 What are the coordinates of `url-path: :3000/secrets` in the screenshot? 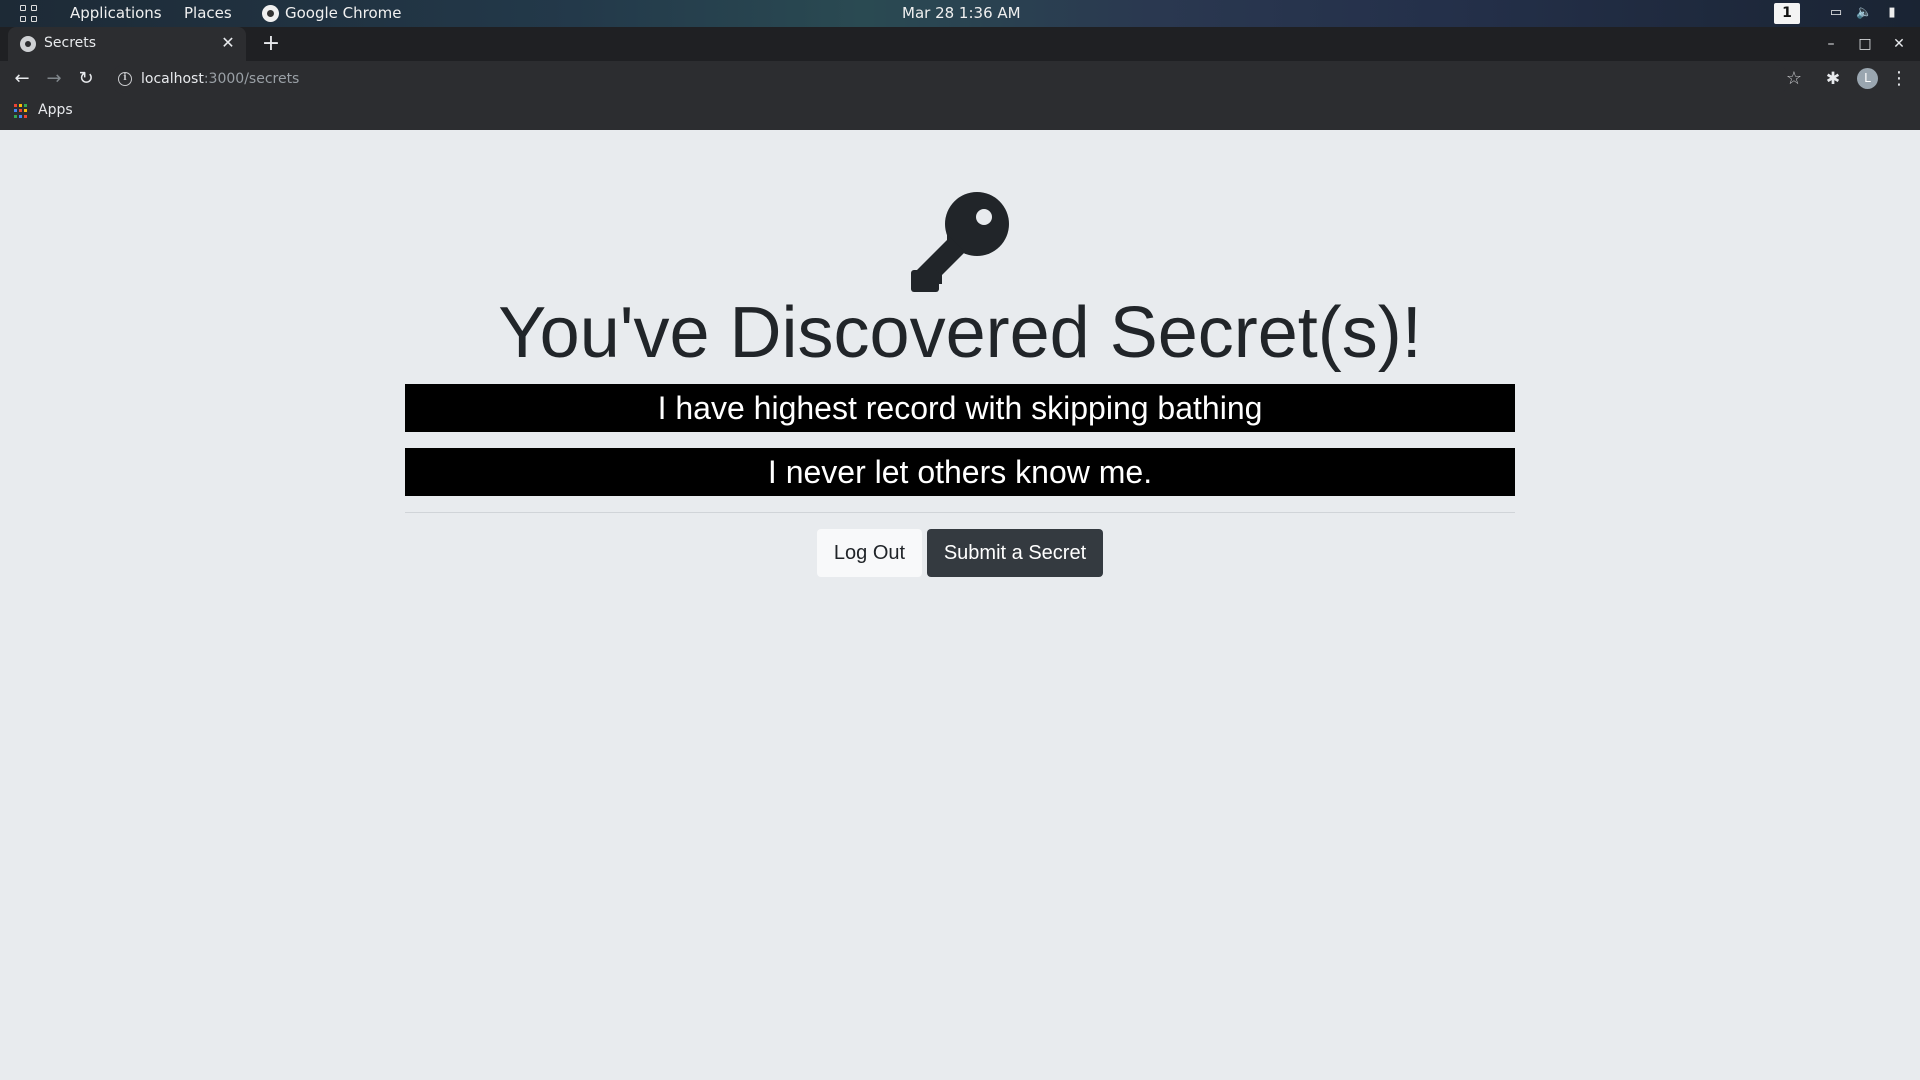 It's located at (251, 79).